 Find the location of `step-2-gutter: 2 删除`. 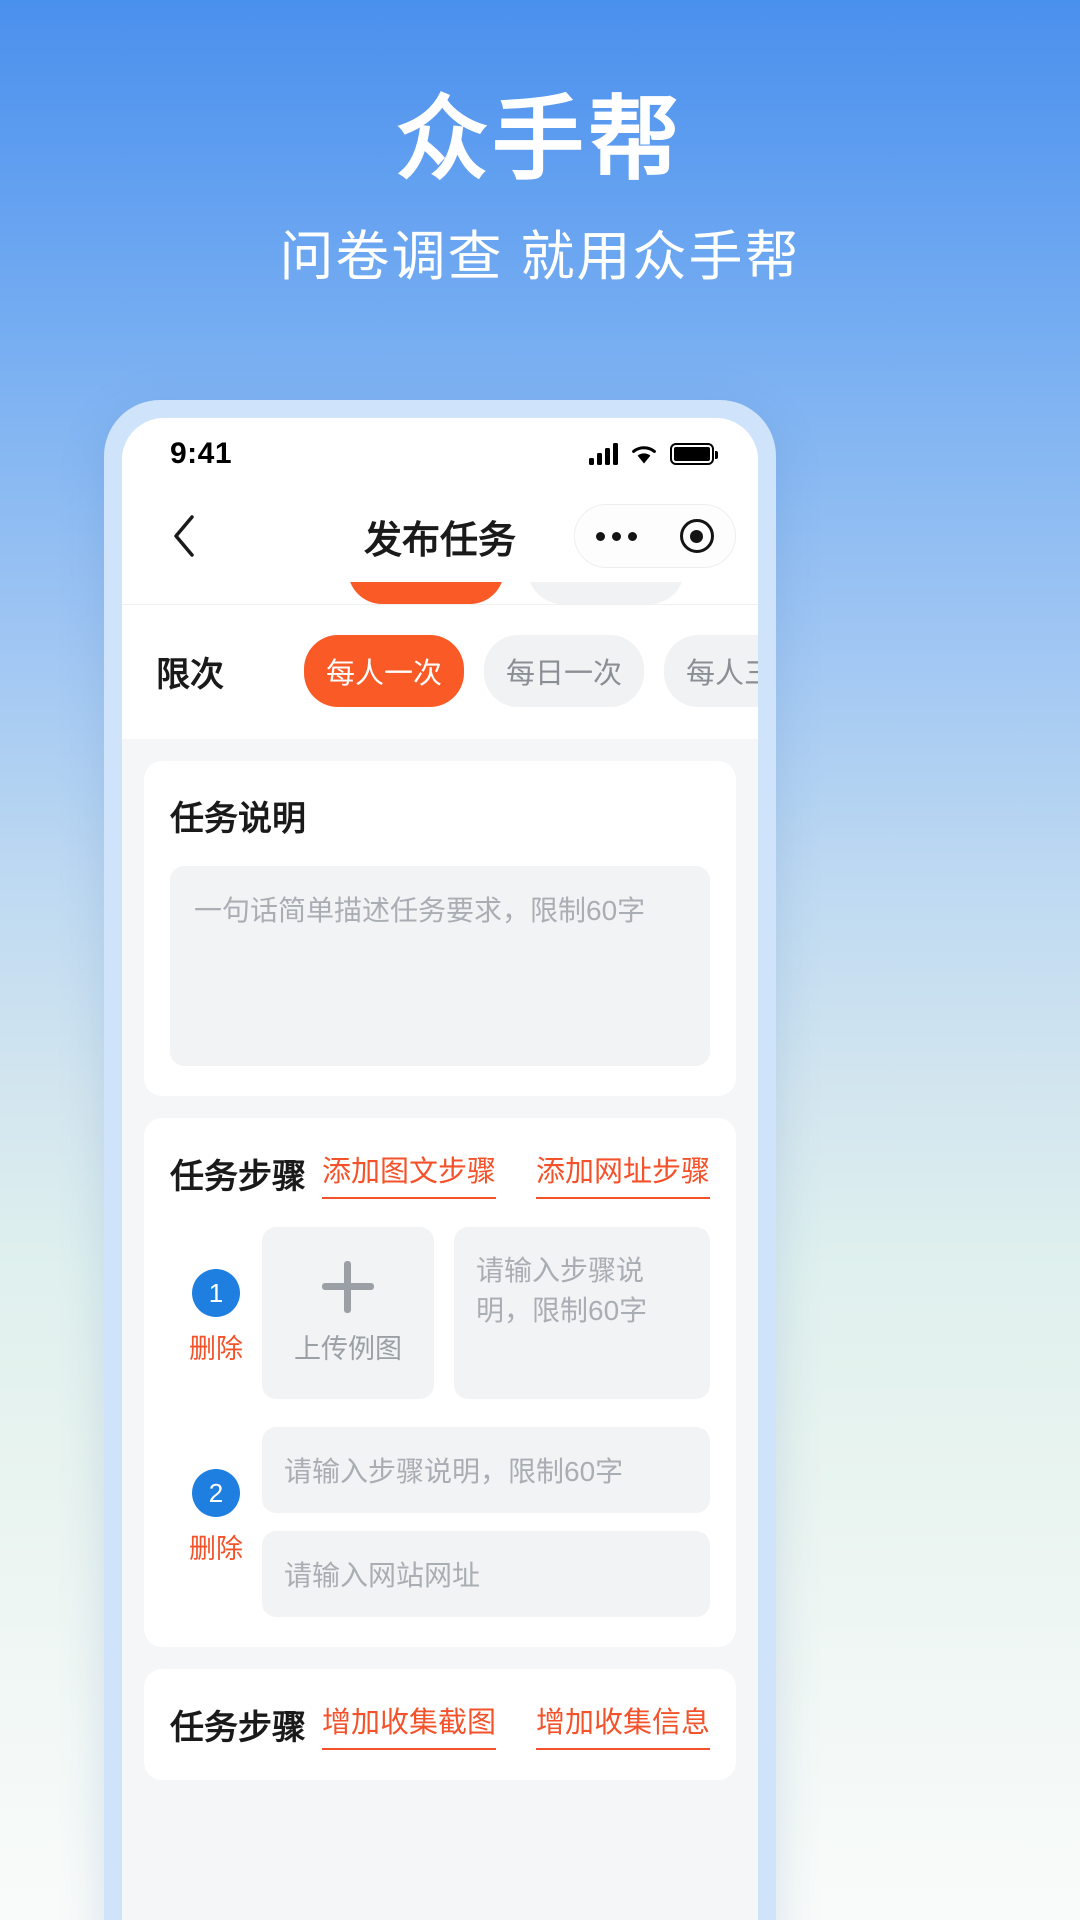

step-2-gutter: 2 删除 is located at coordinates (216, 1496).